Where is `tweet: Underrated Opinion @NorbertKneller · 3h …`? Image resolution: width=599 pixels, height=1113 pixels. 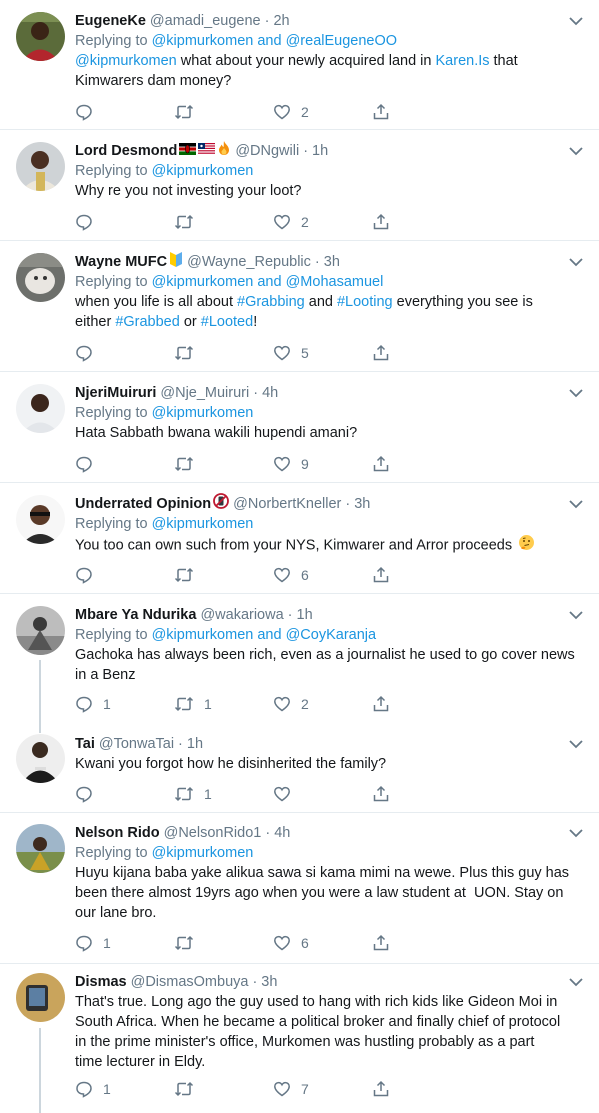 tweet: Underrated Opinion @NorbertKneller · 3h … is located at coordinates (299, 538).